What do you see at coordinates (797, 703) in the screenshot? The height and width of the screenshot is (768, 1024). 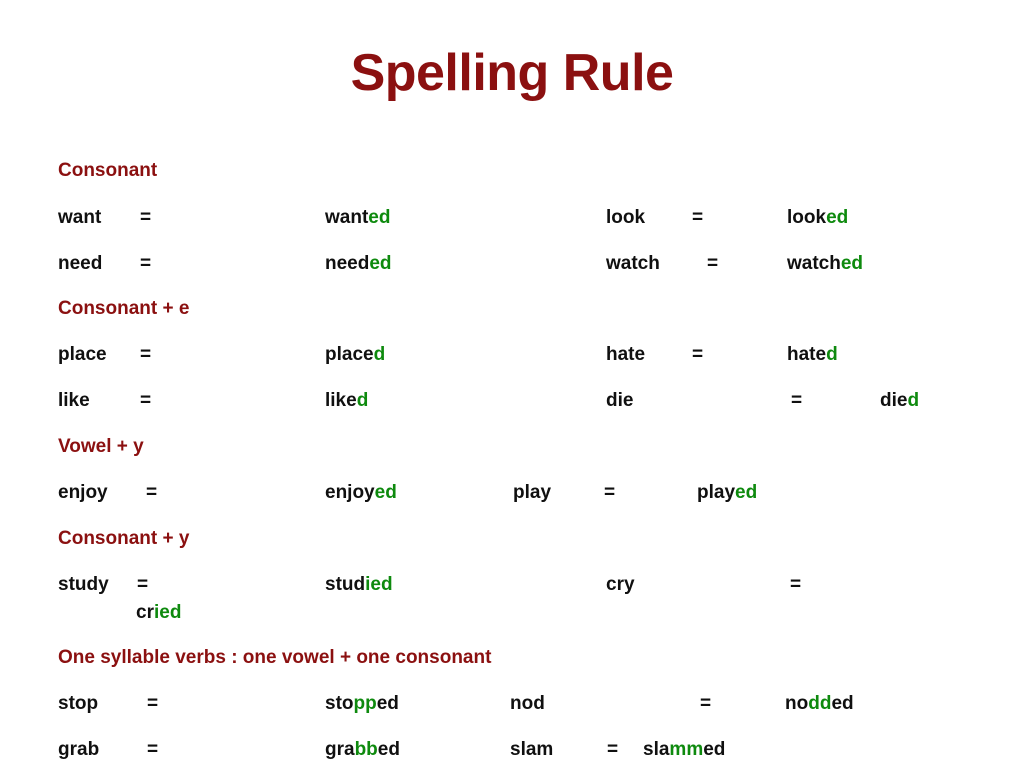 I see `result-stem: no` at bounding box center [797, 703].